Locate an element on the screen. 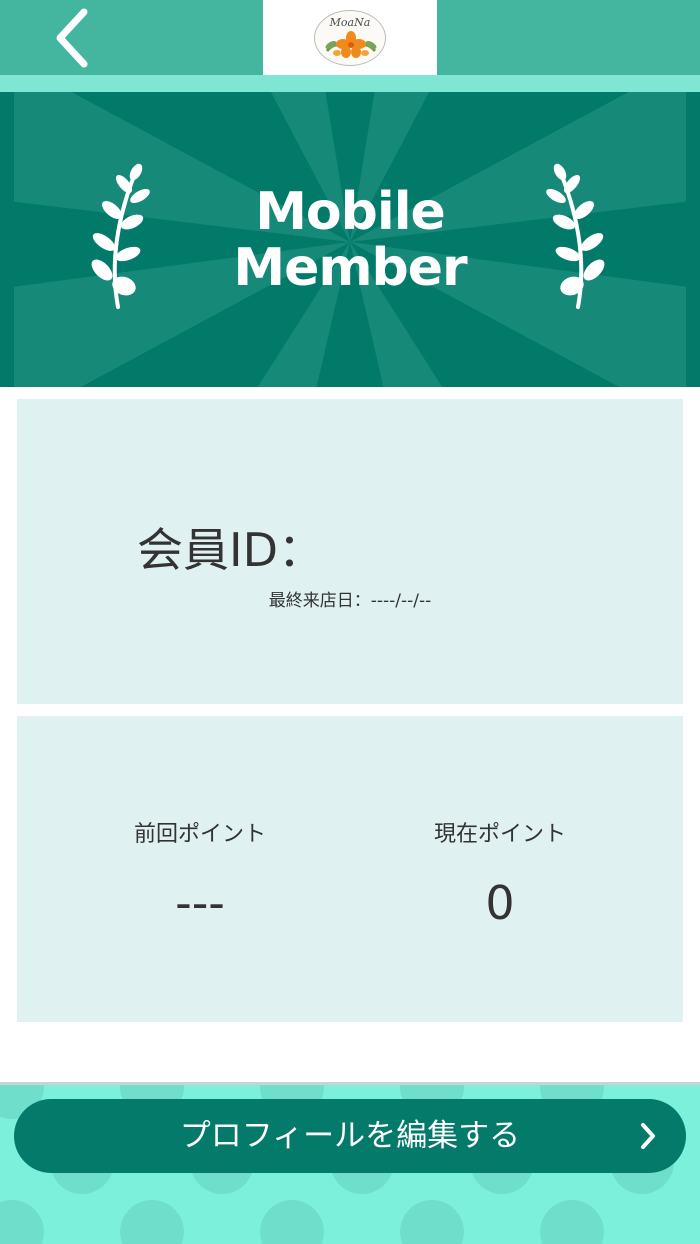 The height and width of the screenshot is (1244, 700). app-header: MoaNa is located at coordinates (350, 37).